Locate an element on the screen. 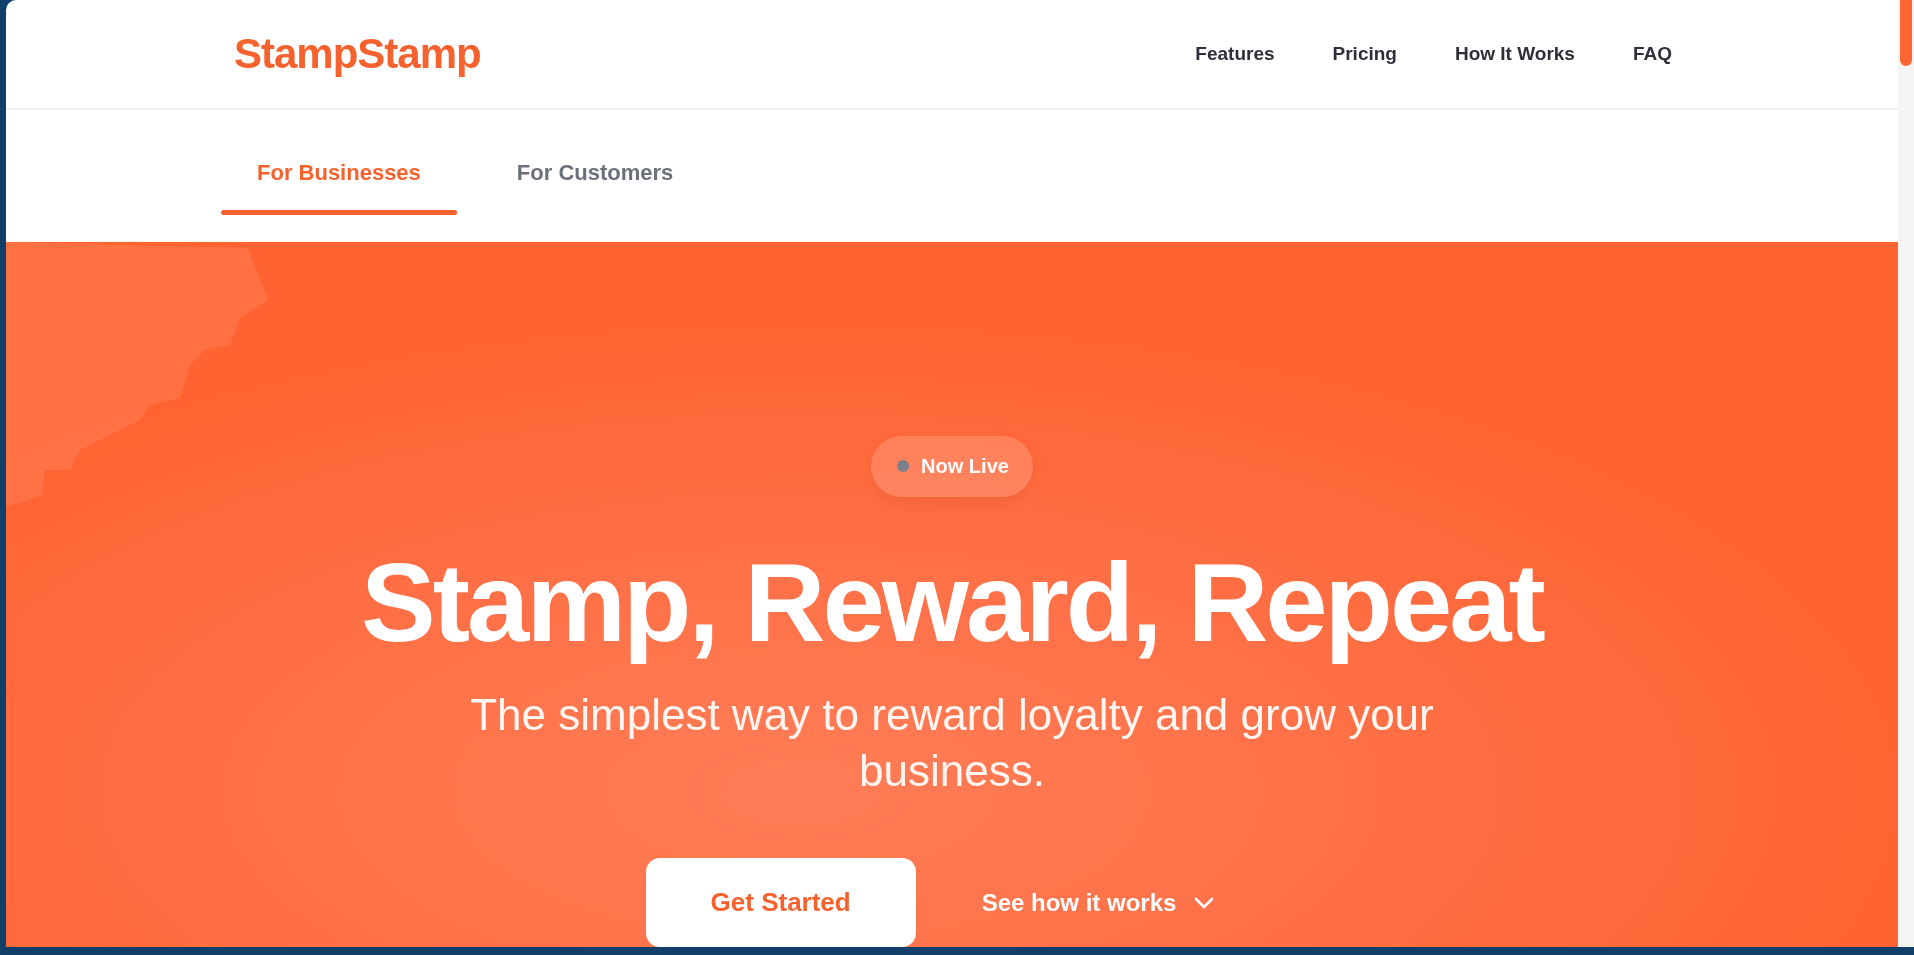 This screenshot has height=955, width=1914. nav-link: Pricing is located at coordinates (1364, 53).